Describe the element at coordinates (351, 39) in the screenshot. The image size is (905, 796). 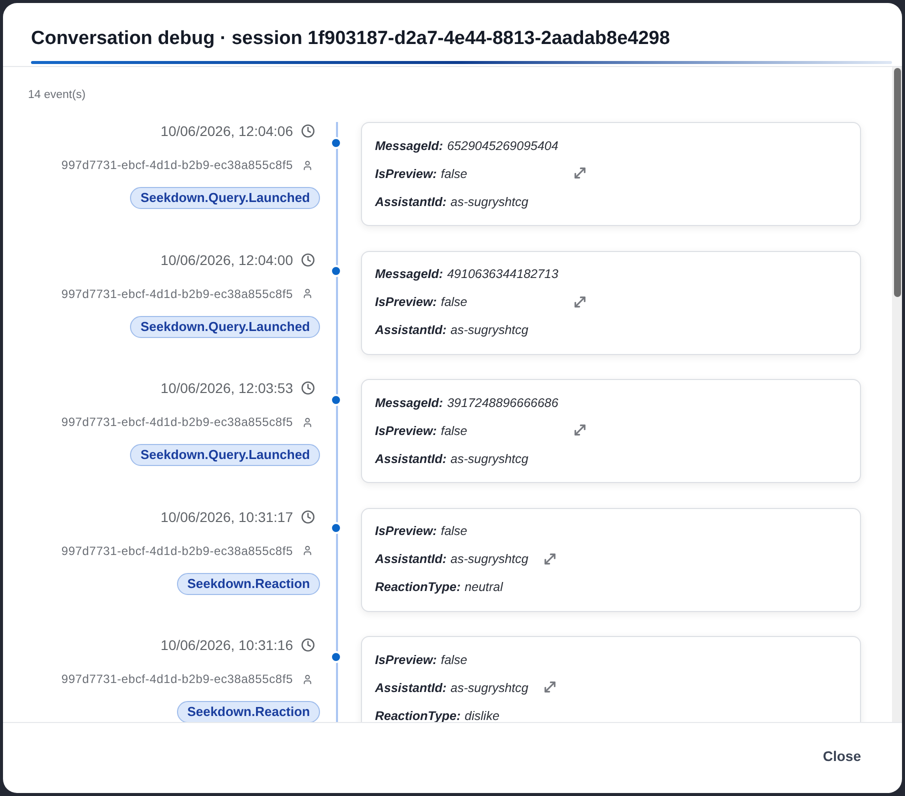
I see `dialog-title: Conversation debug · session 1f903187-d2a7-4e44-8813-2aadab8e4298` at that location.